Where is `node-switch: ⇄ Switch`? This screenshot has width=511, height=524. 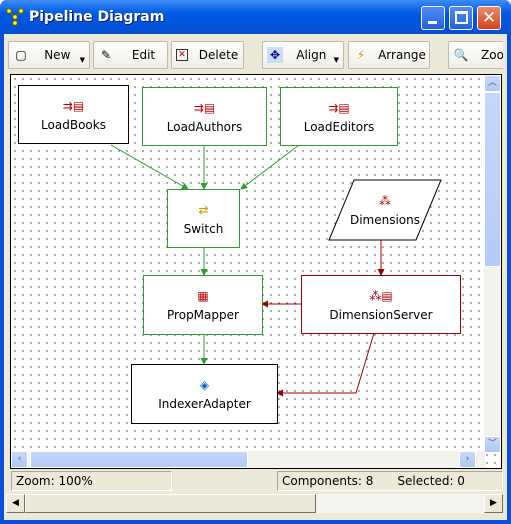 node-switch: ⇄ Switch is located at coordinates (203, 218).